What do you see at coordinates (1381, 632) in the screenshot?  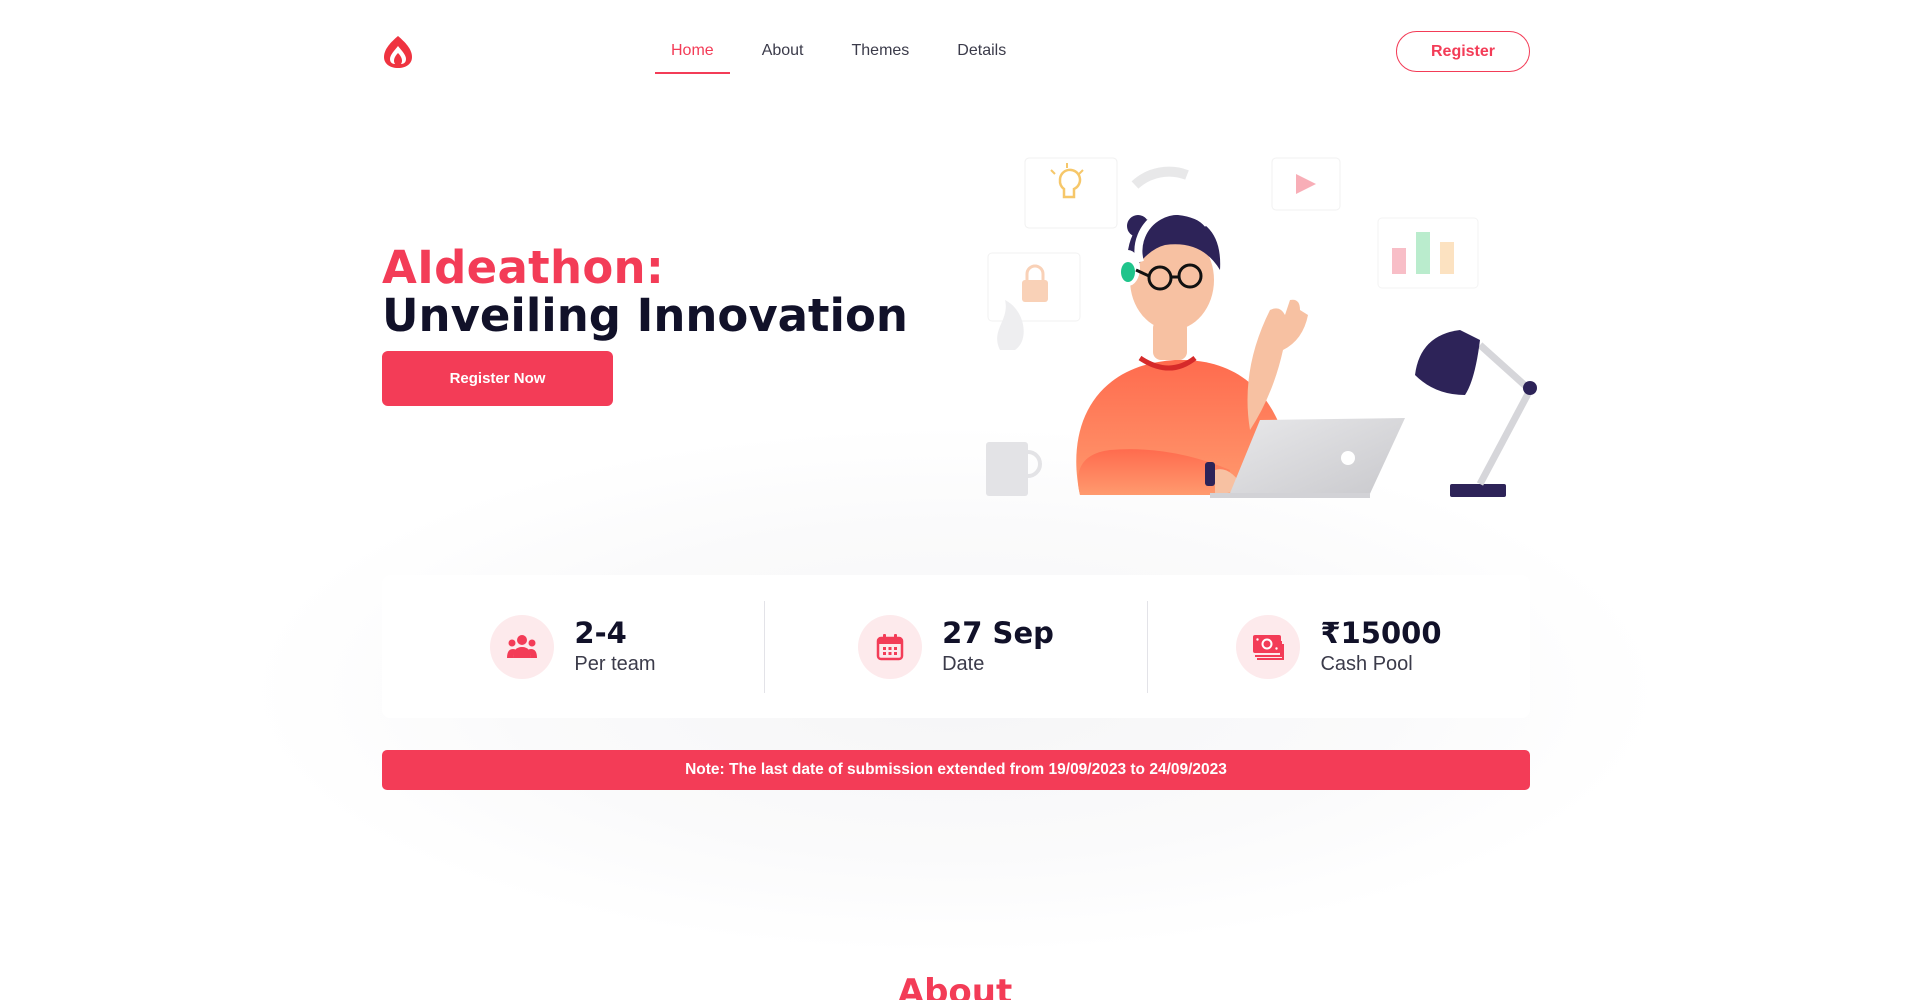 I see `stat-value: ₹15000` at bounding box center [1381, 632].